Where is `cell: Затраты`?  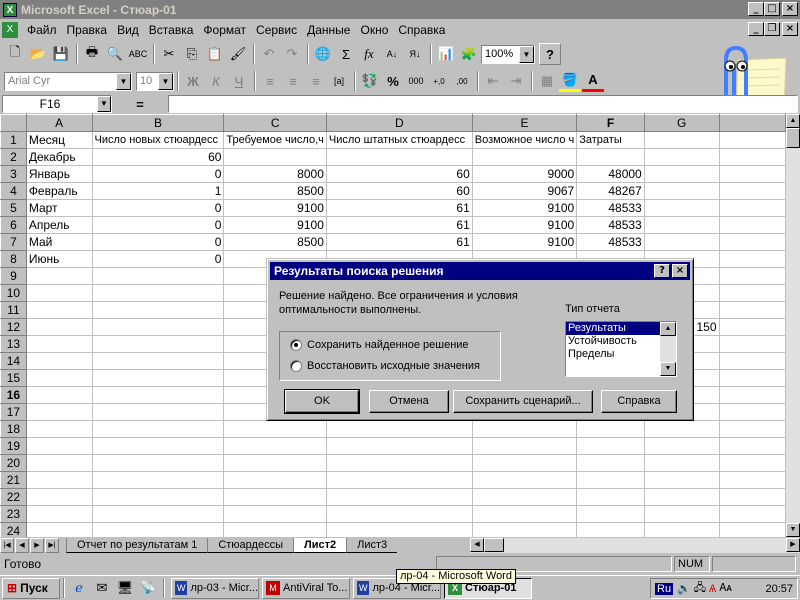
cell: Затраты is located at coordinates (610, 140).